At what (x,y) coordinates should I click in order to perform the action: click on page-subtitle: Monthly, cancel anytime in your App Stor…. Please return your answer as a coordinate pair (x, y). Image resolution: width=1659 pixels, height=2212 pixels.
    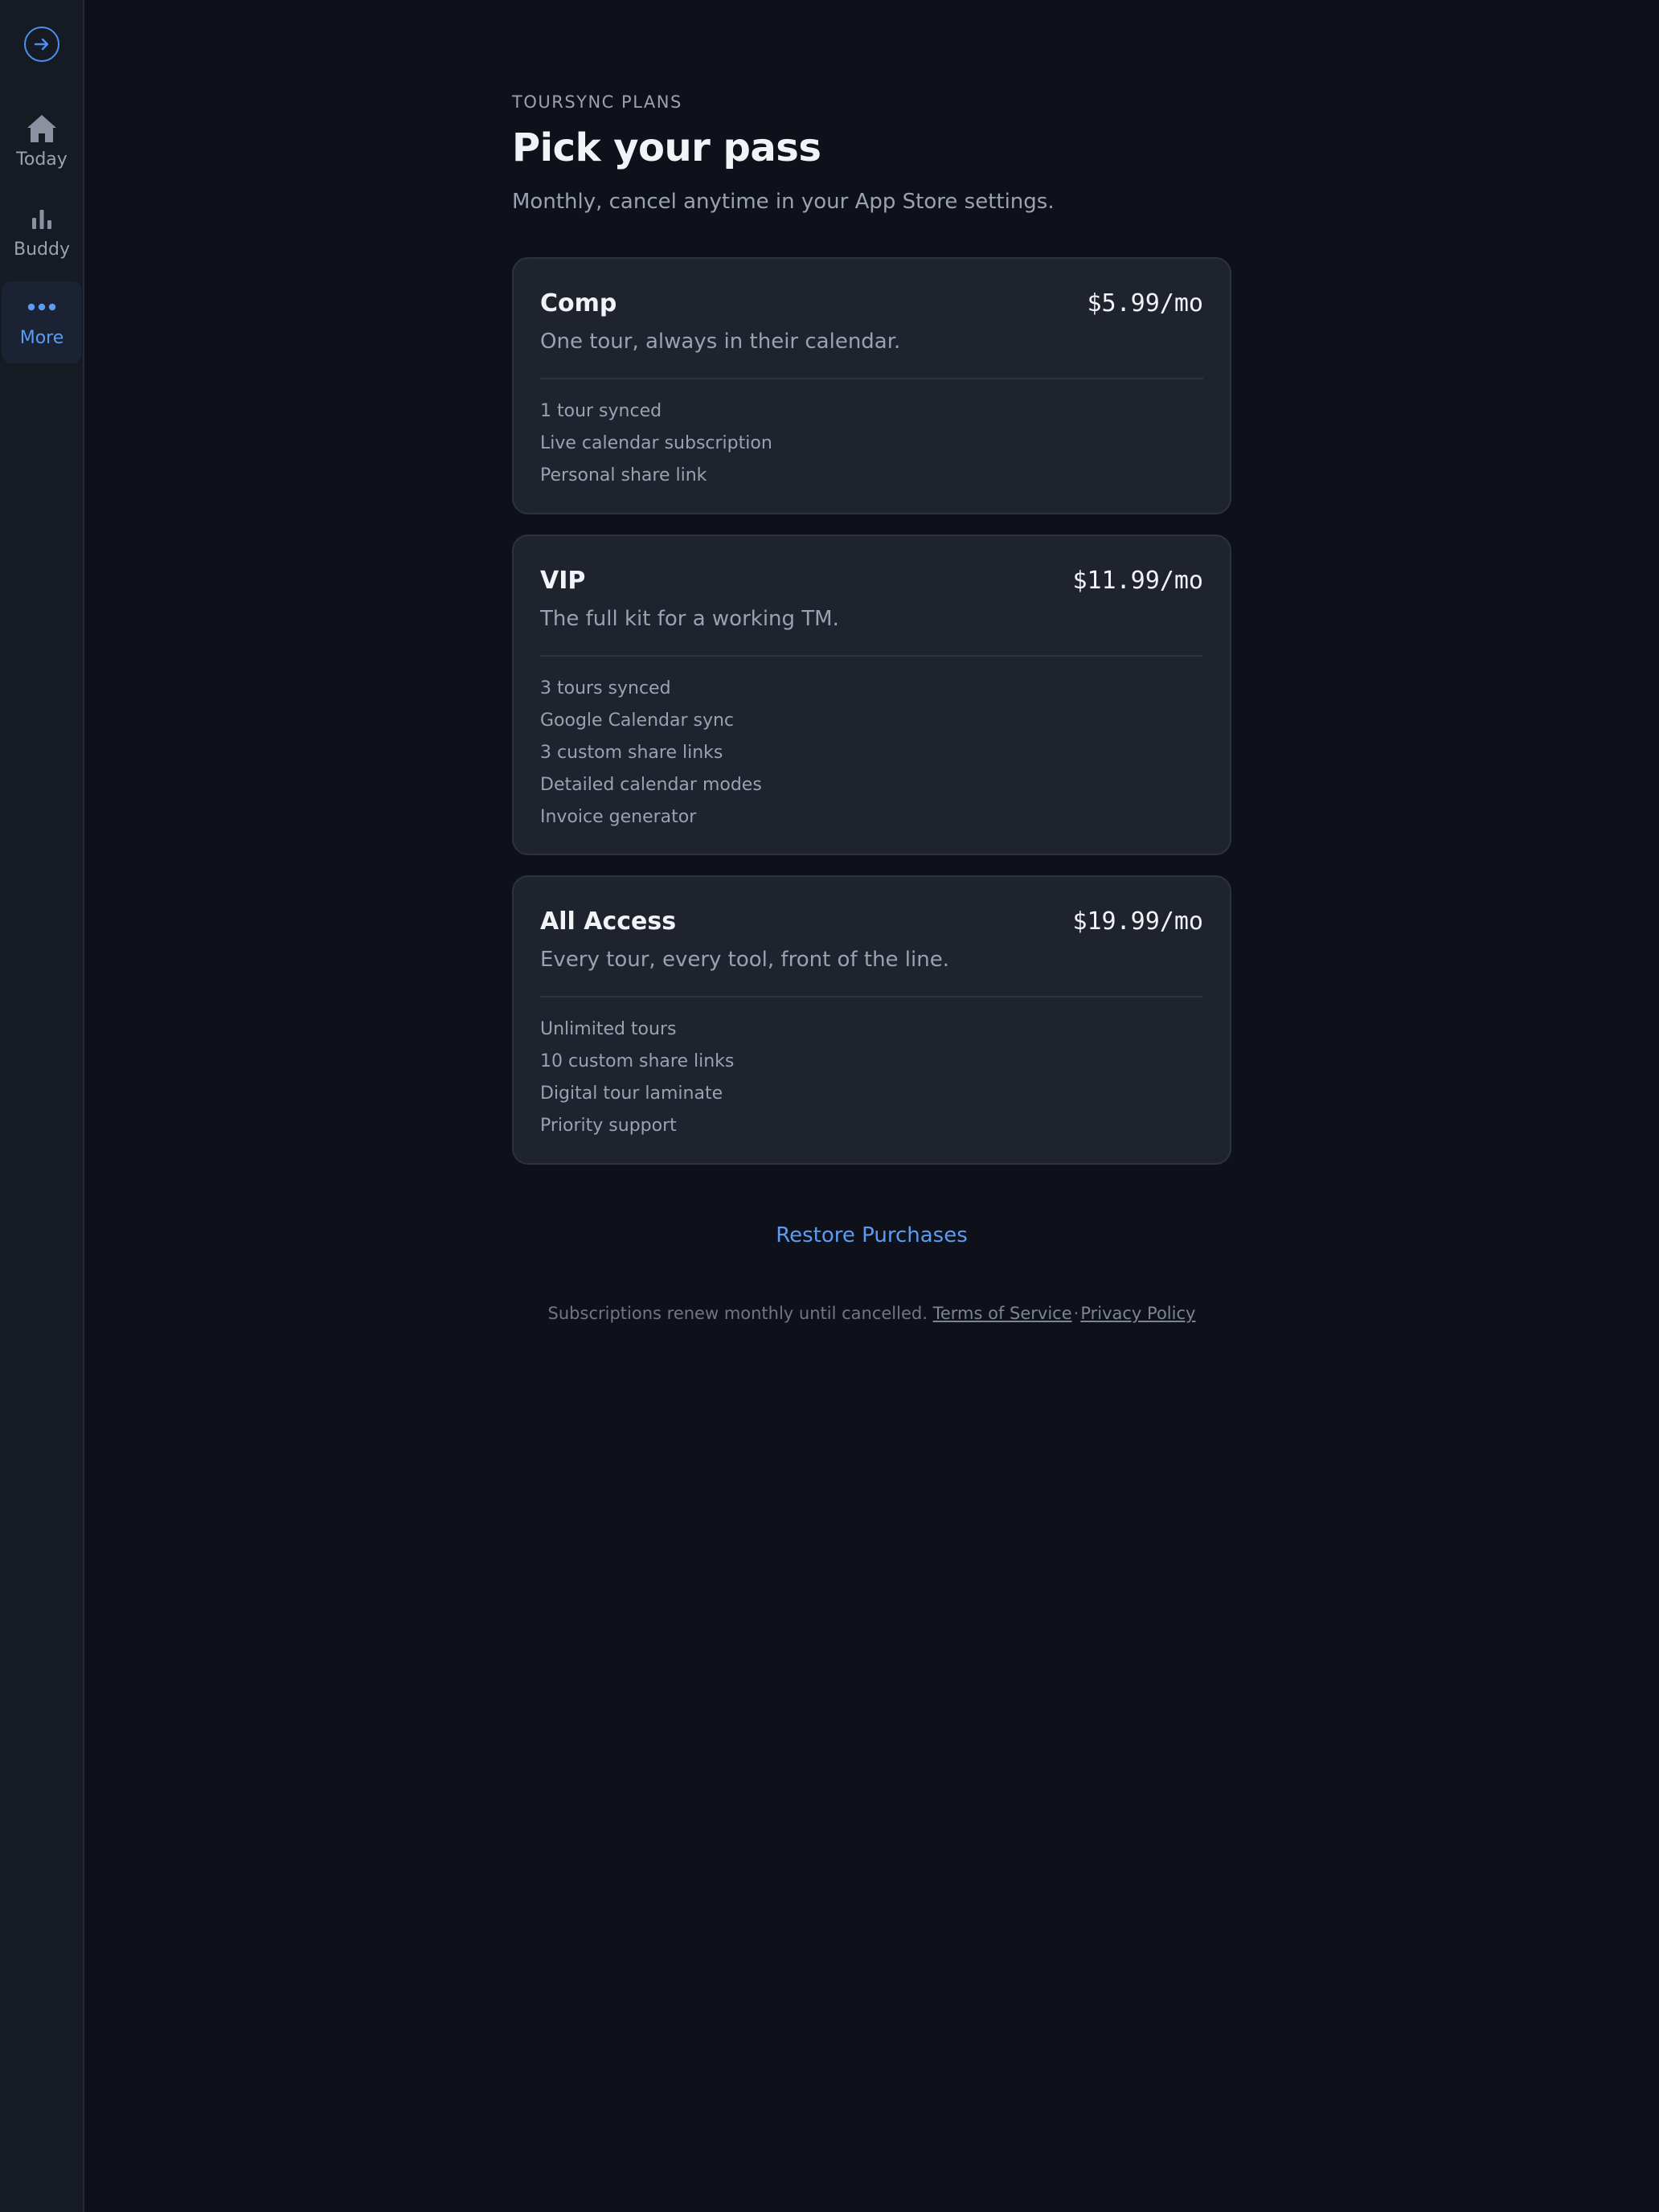
    Looking at the image, I should click on (783, 202).